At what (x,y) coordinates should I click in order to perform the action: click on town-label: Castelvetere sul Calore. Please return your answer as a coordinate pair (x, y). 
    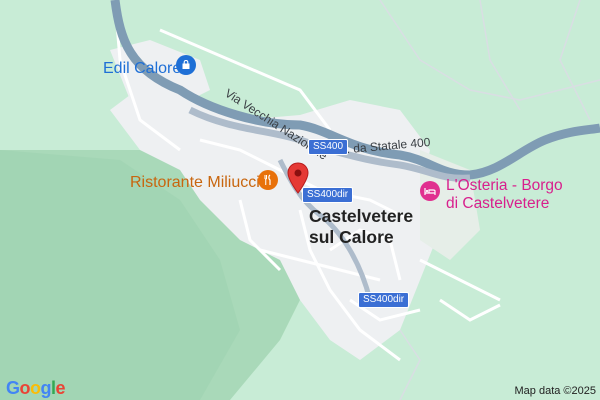
    Looking at the image, I should click on (361, 227).